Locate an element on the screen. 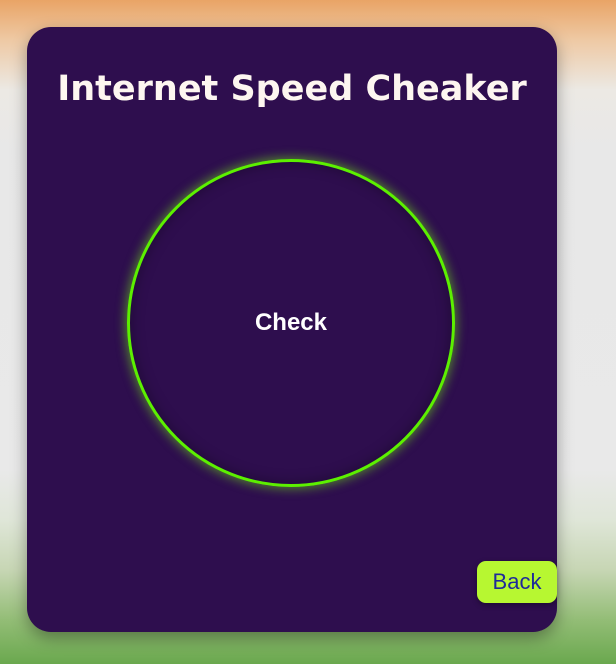 This screenshot has width=616, height=664. page-title: Internet Speed Cheaker is located at coordinates (292, 89).